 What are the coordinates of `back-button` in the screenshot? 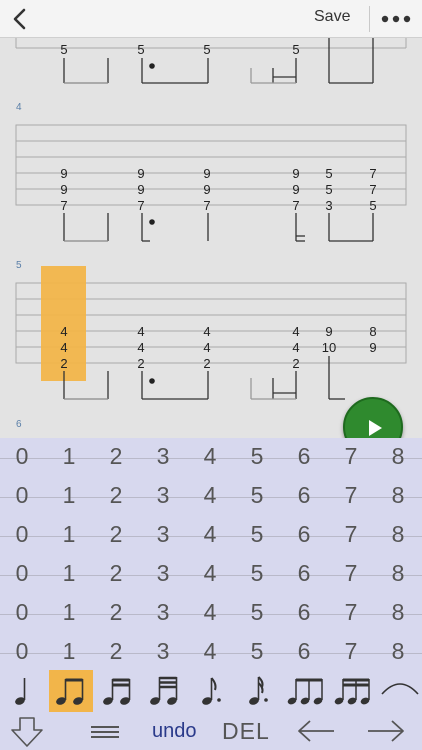 It's located at (20, 19).